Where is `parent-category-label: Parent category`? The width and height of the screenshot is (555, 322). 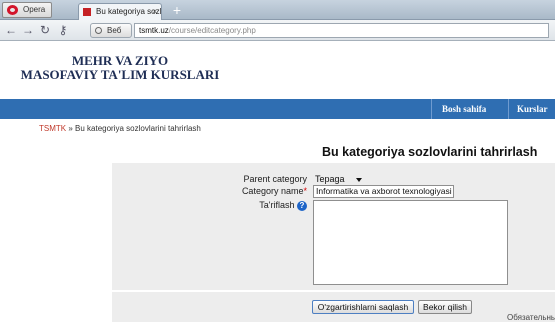
parent-category-label: Parent category is located at coordinates (275, 179).